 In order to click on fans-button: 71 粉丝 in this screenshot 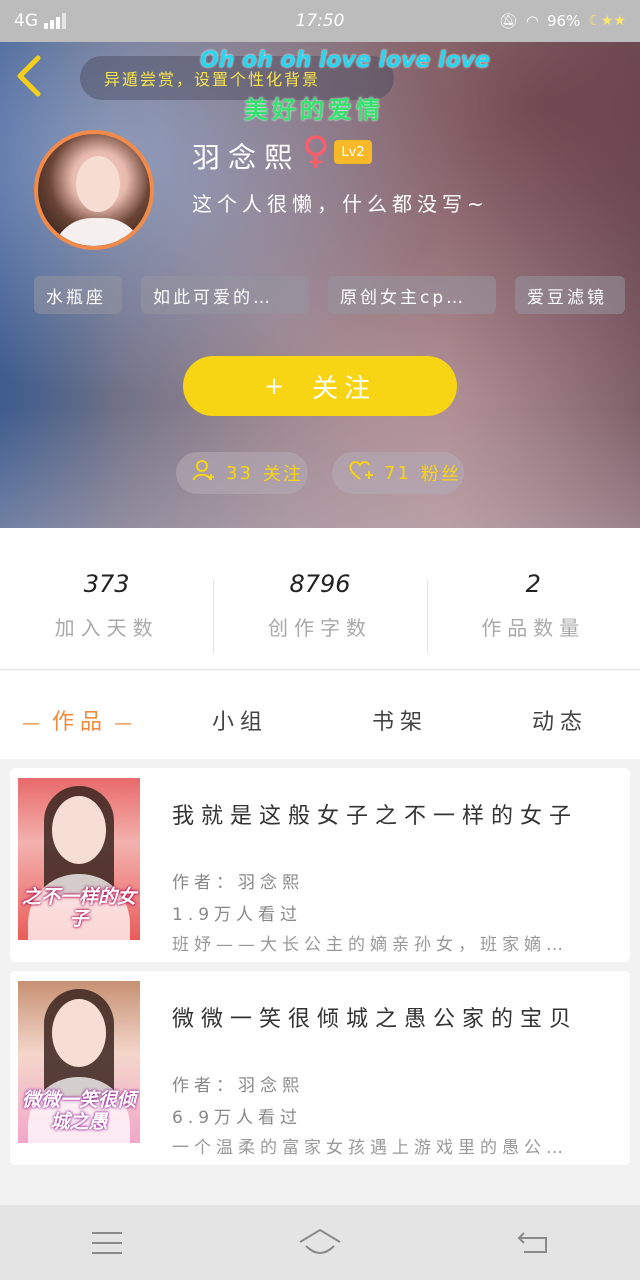, I will do `click(398, 473)`.